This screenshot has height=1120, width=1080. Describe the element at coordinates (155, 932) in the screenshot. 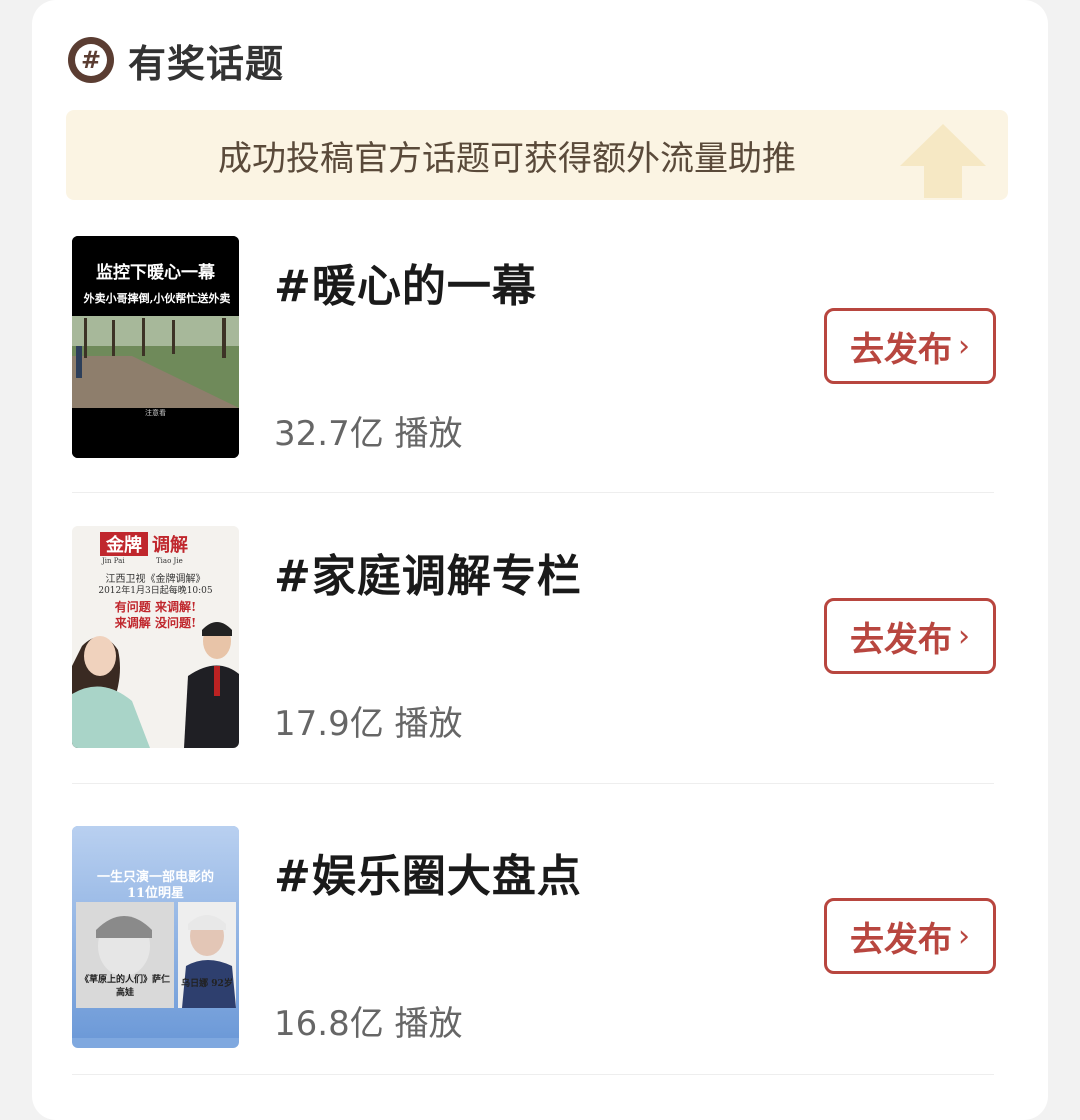

I see `thumbnail-image` at that location.